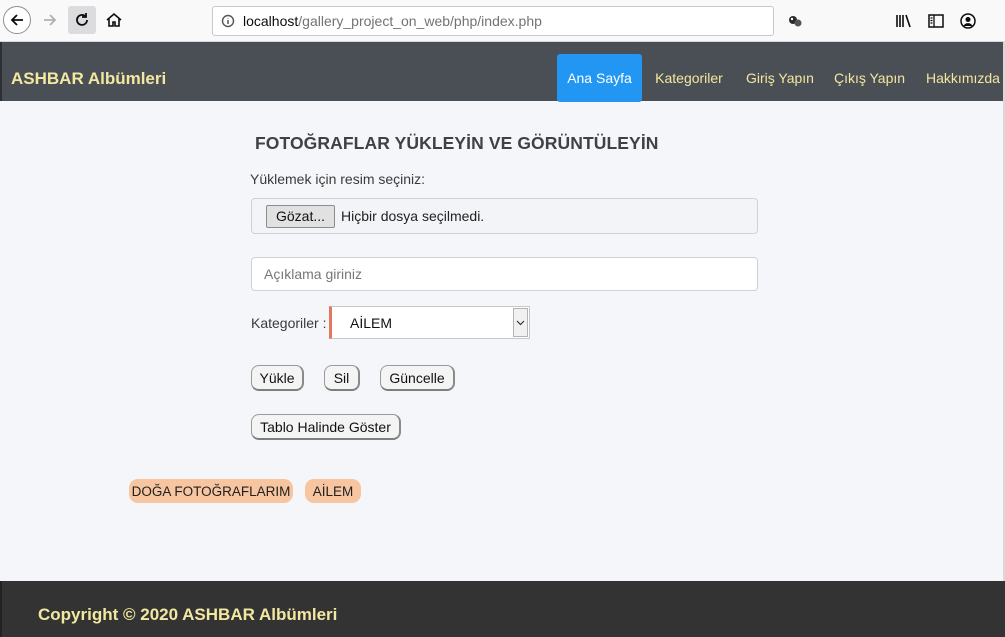 Image resolution: width=1005 pixels, height=637 pixels. I want to click on home-button, so click(114, 20).